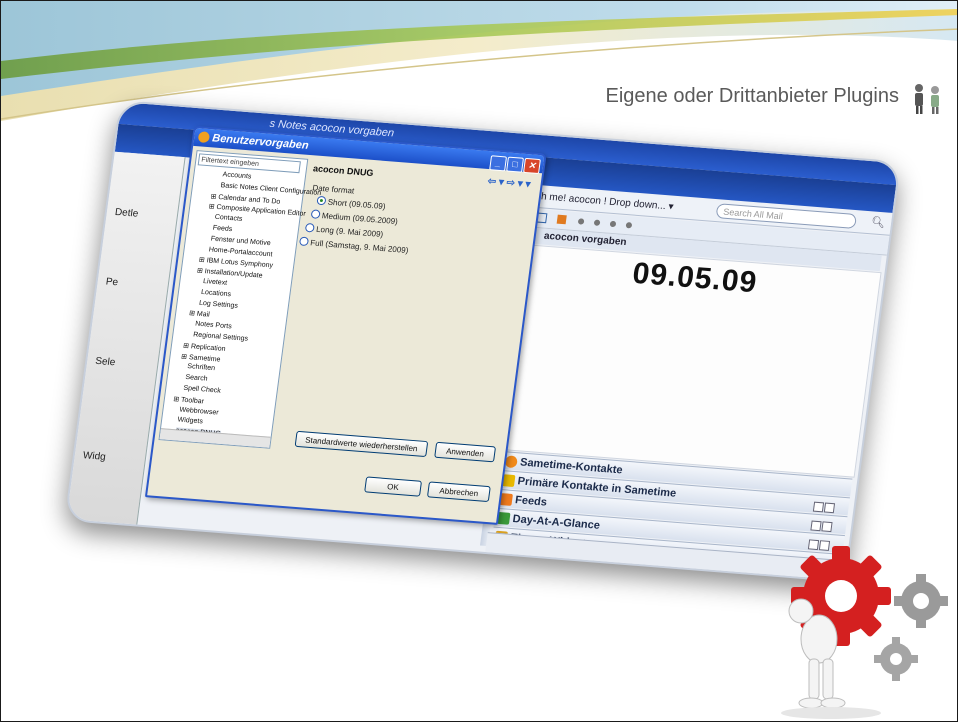 This screenshot has width=958, height=722. I want to click on tree-item: ⊞ Toolbar, so click(189, 400).